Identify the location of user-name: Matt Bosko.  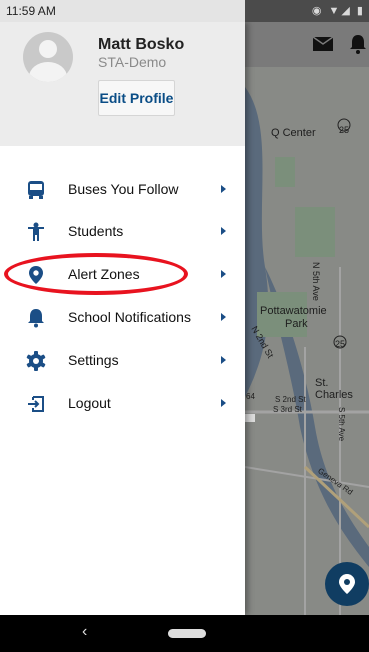
(141, 44).